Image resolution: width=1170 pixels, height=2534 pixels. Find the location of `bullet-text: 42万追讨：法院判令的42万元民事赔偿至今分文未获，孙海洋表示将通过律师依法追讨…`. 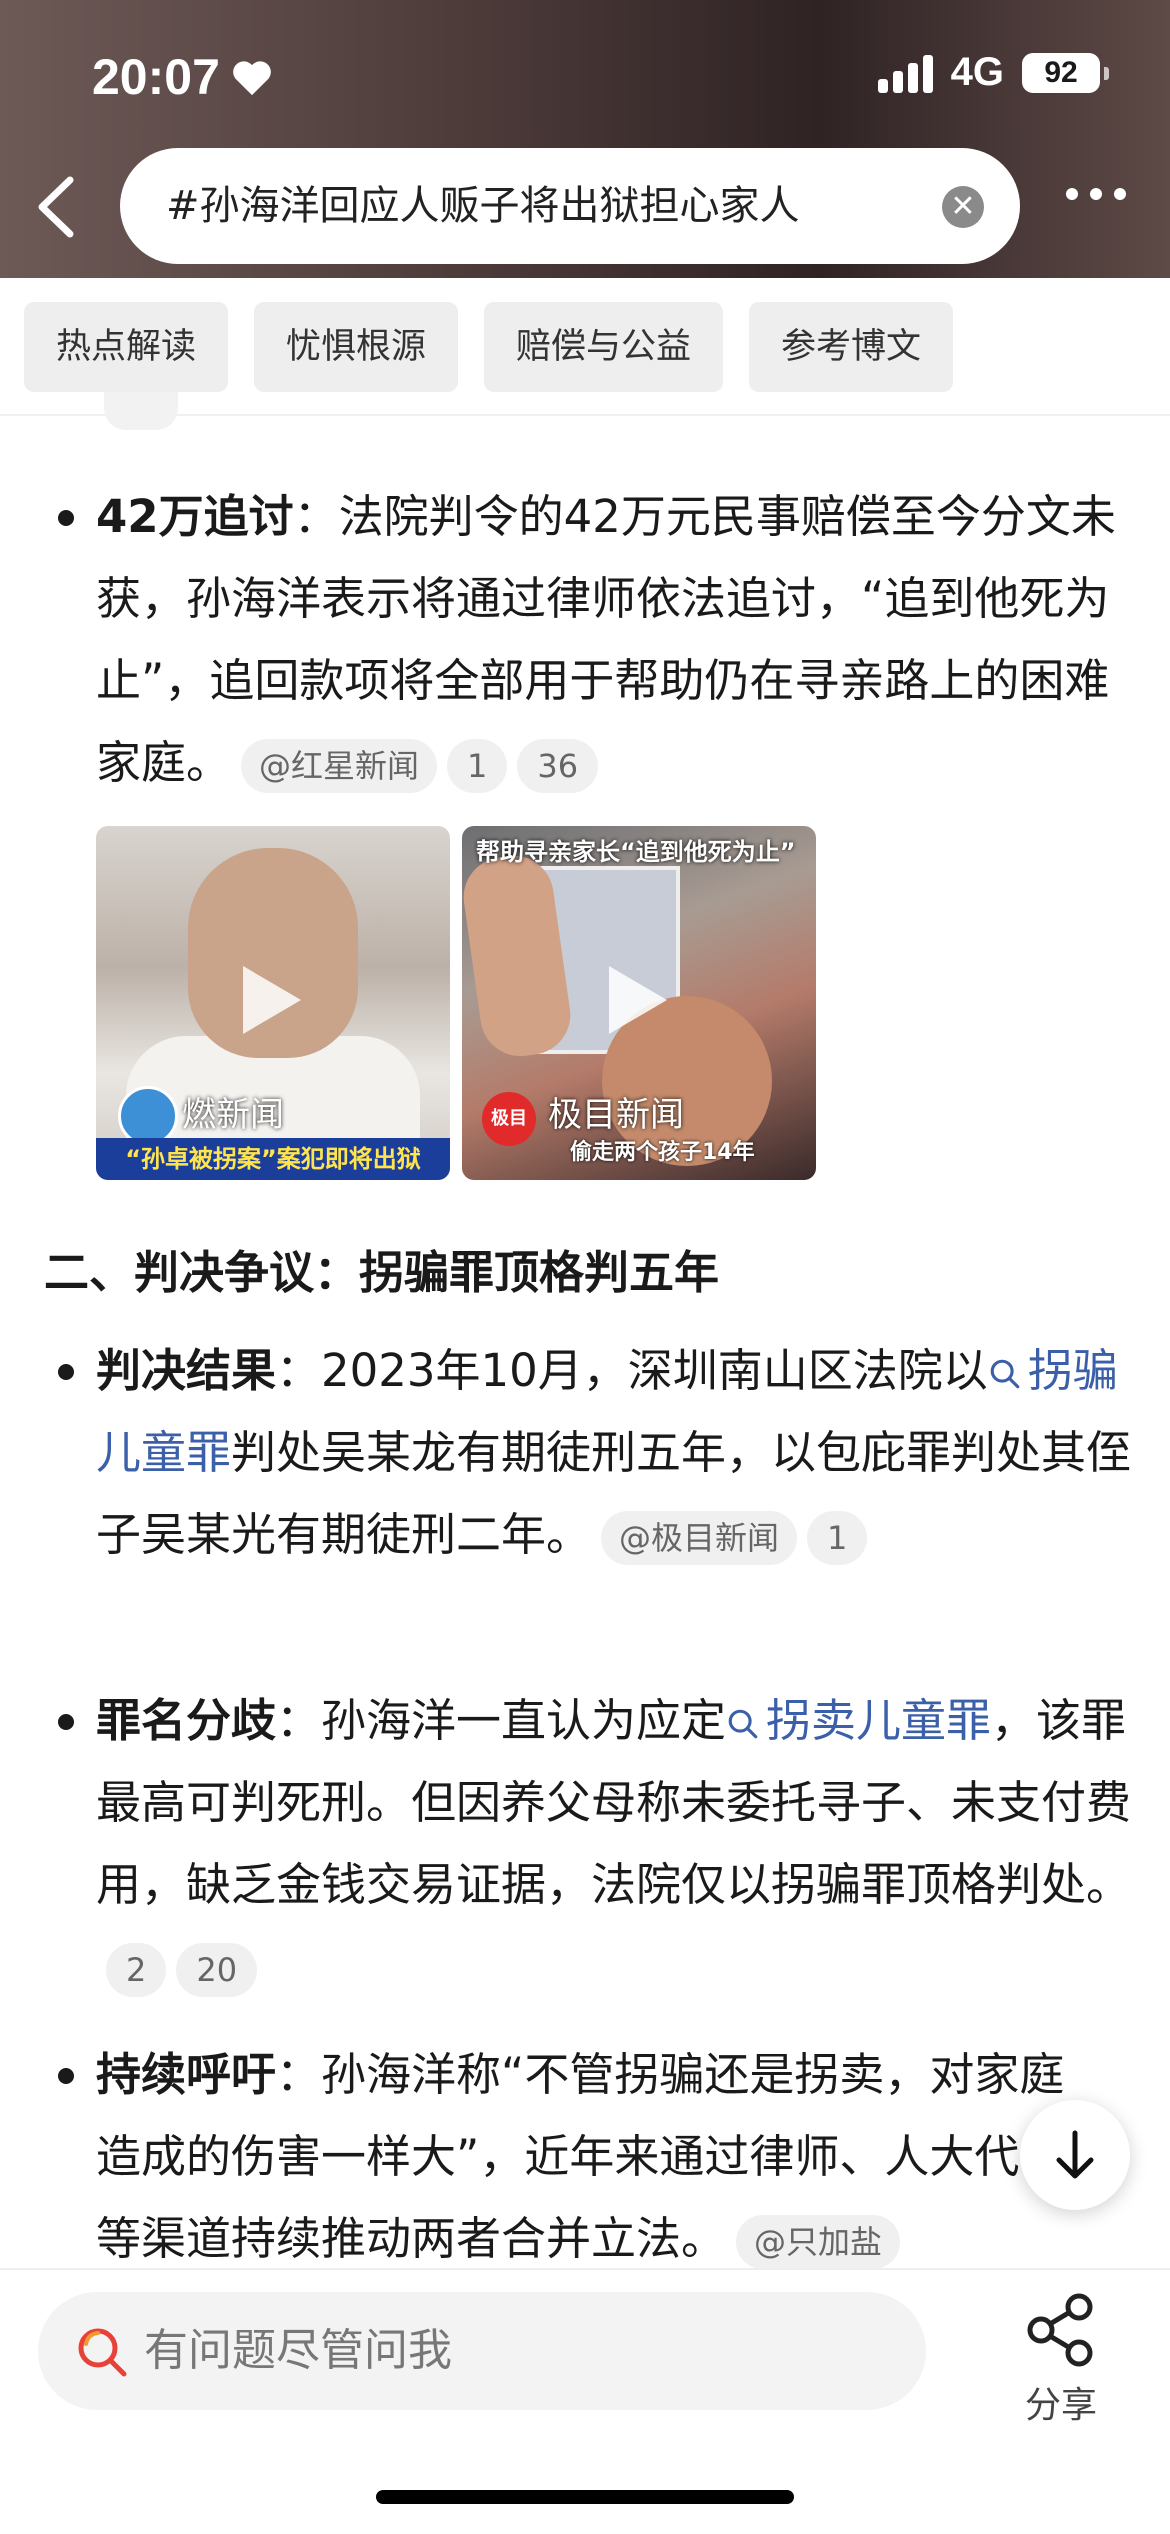

bullet-text: 42万追讨：法院判令的42万元民事赔偿至今分文未获，孙海洋表示将通过律师依法追讨… is located at coordinates (616, 640).